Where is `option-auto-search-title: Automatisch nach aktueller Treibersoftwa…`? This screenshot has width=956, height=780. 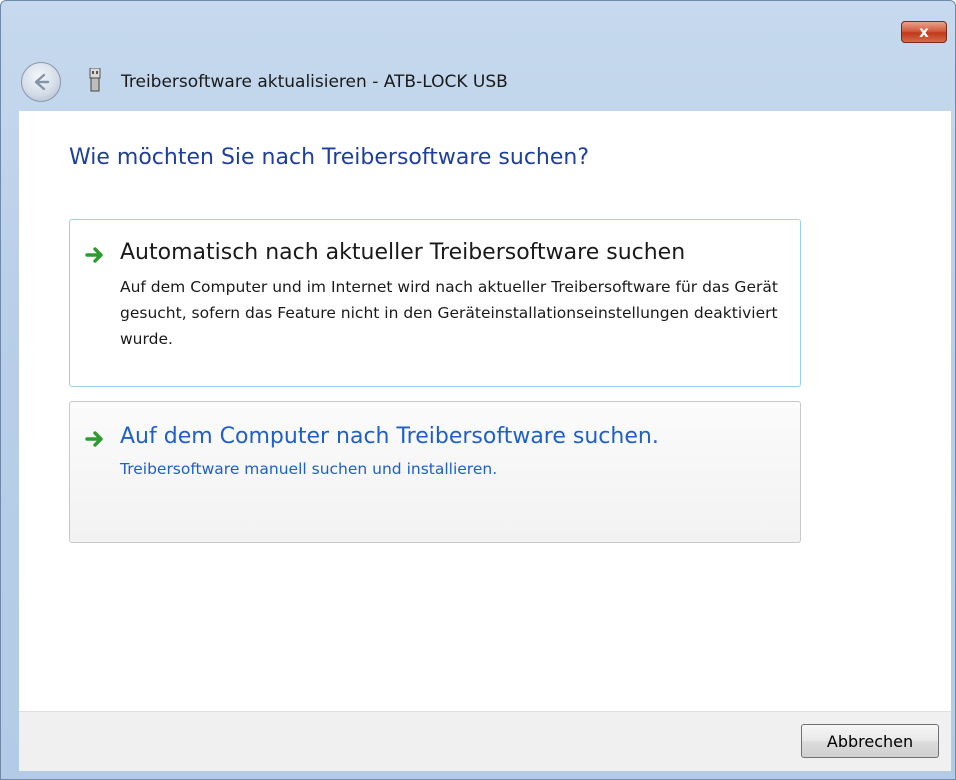 option-auto-search-title: Automatisch nach aktueller Treibersoftwa… is located at coordinates (403, 252).